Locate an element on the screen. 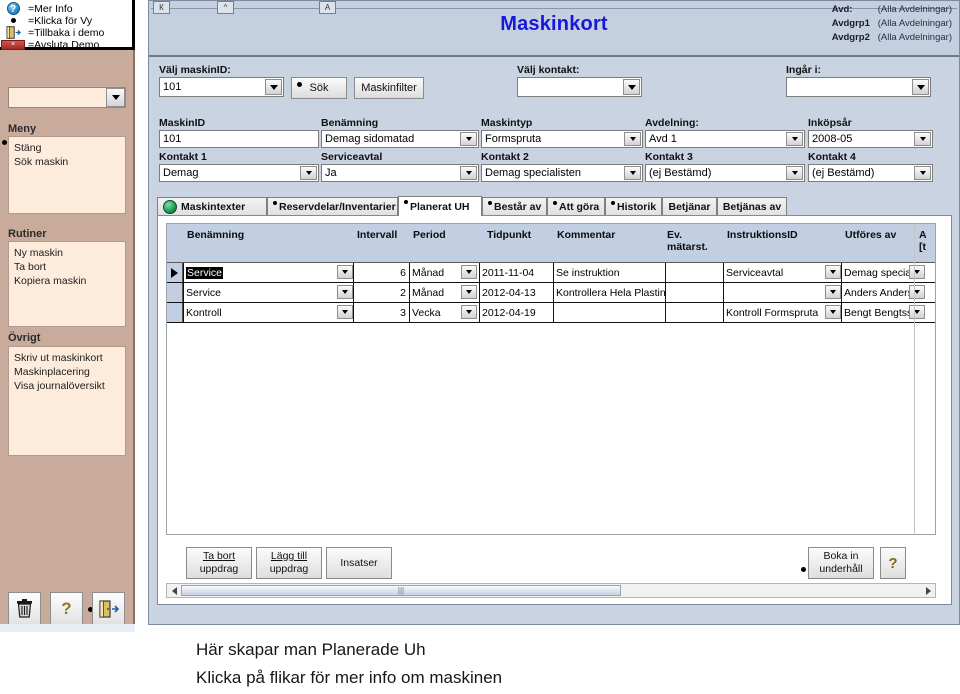 This screenshot has height=694, width=960. col-intervall: Intervall is located at coordinates (377, 235).